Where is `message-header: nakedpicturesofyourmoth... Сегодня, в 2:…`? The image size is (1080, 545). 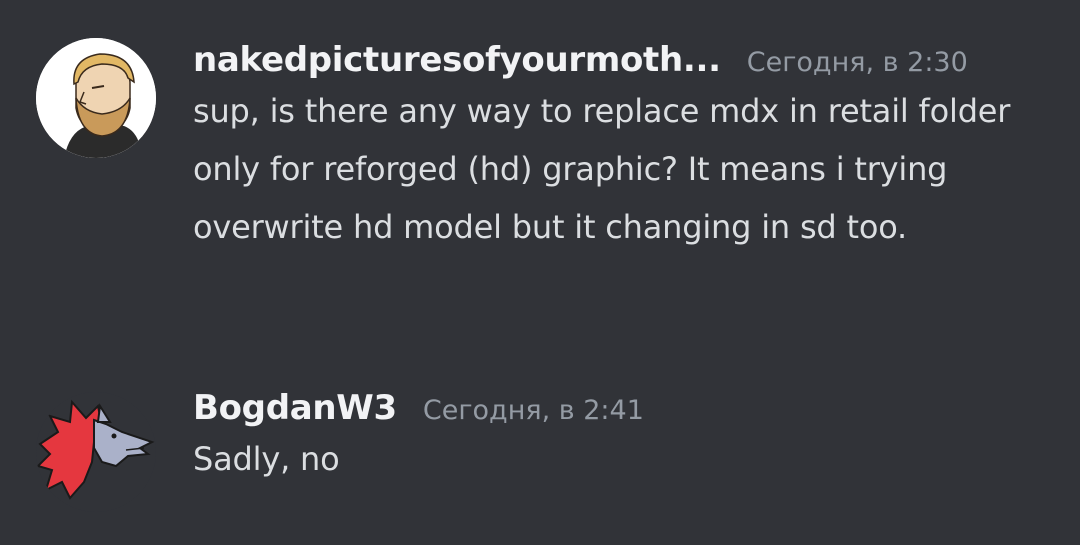
message-header: nakedpicturesofyourmoth... Сегодня, в 2:… is located at coordinates (621, 60).